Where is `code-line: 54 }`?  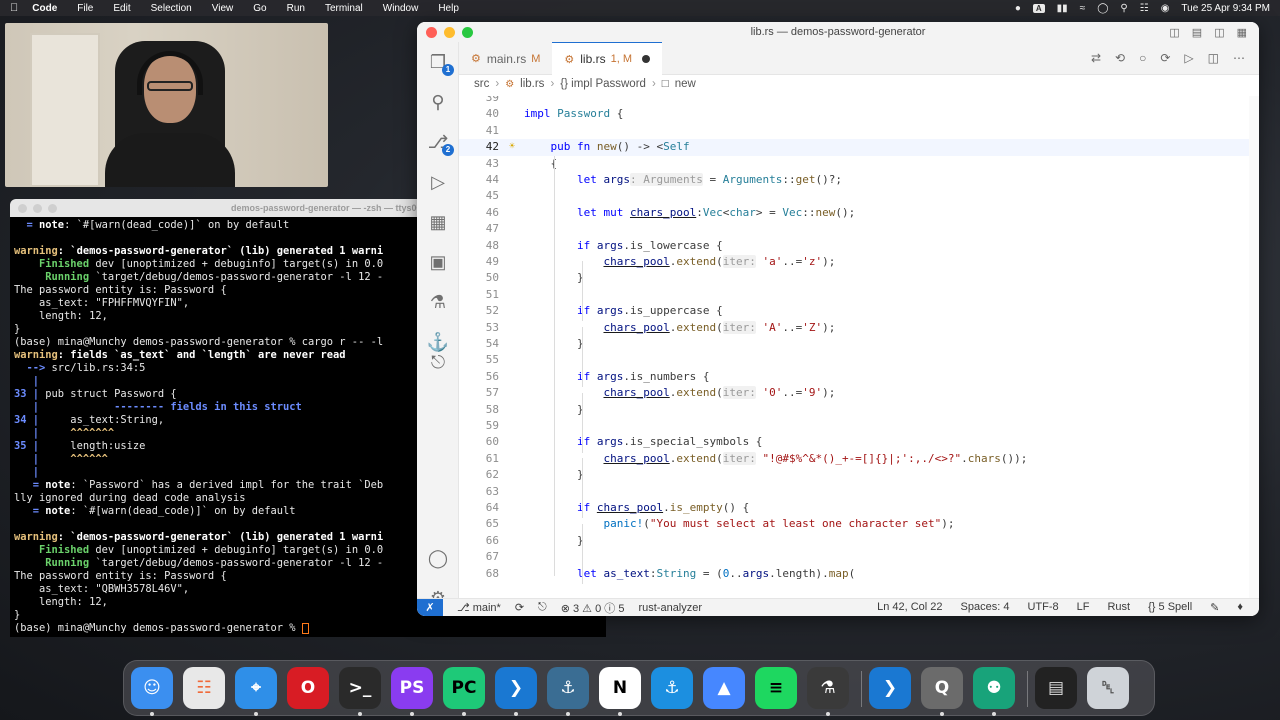 code-line: 54 } is located at coordinates (854, 344).